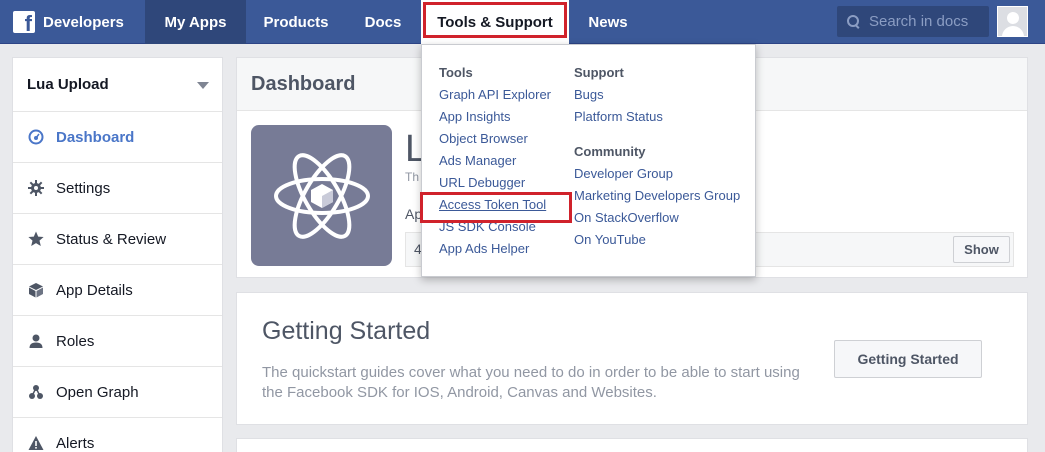  Describe the element at coordinates (495, 252) in the screenshot. I see `menu-item-app-ads-helper: App Ads Helper` at that location.